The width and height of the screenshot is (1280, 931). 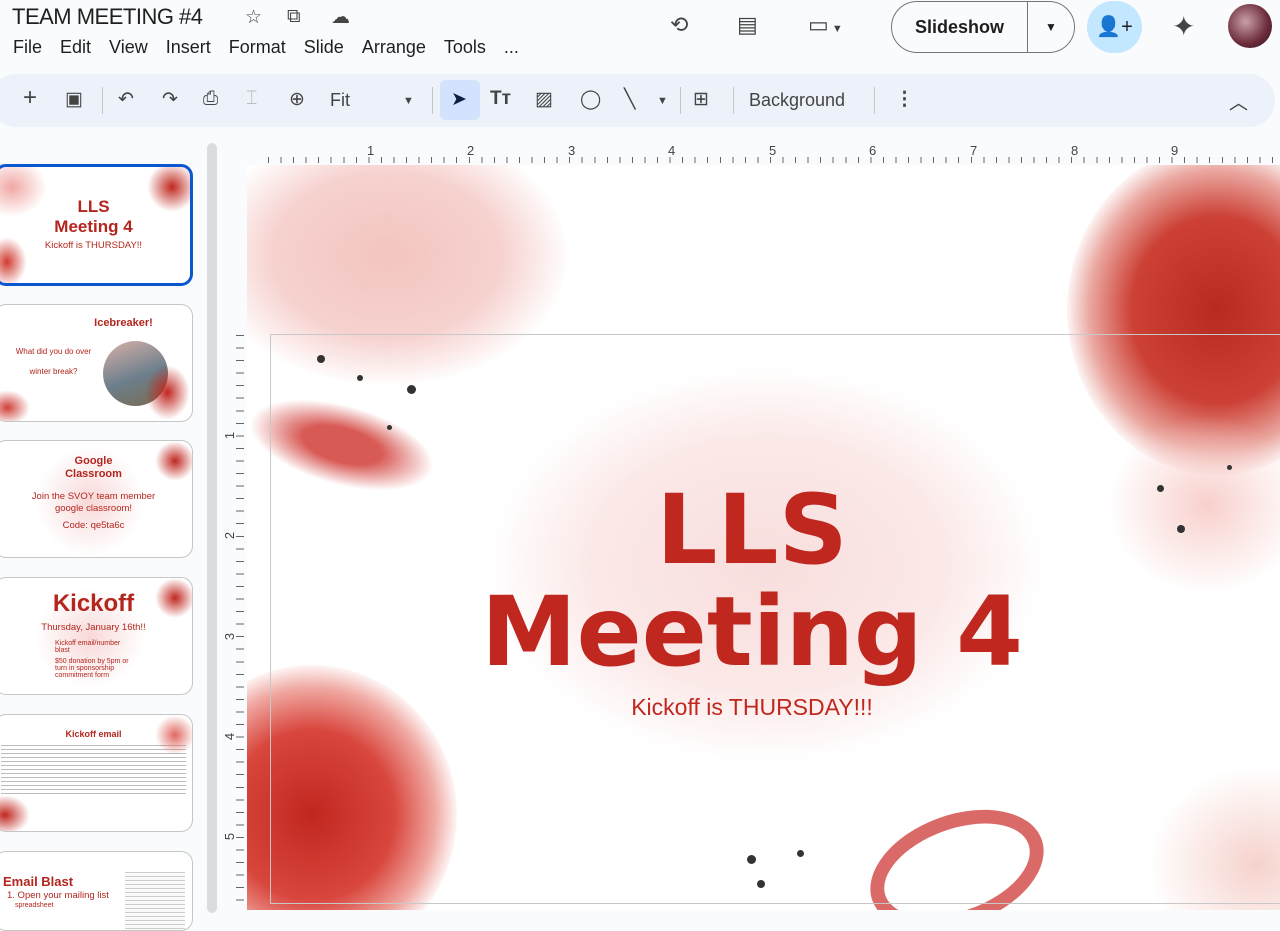 I want to click on slide-thumbnail-5: Kickoff email, so click(x=96, y=773).